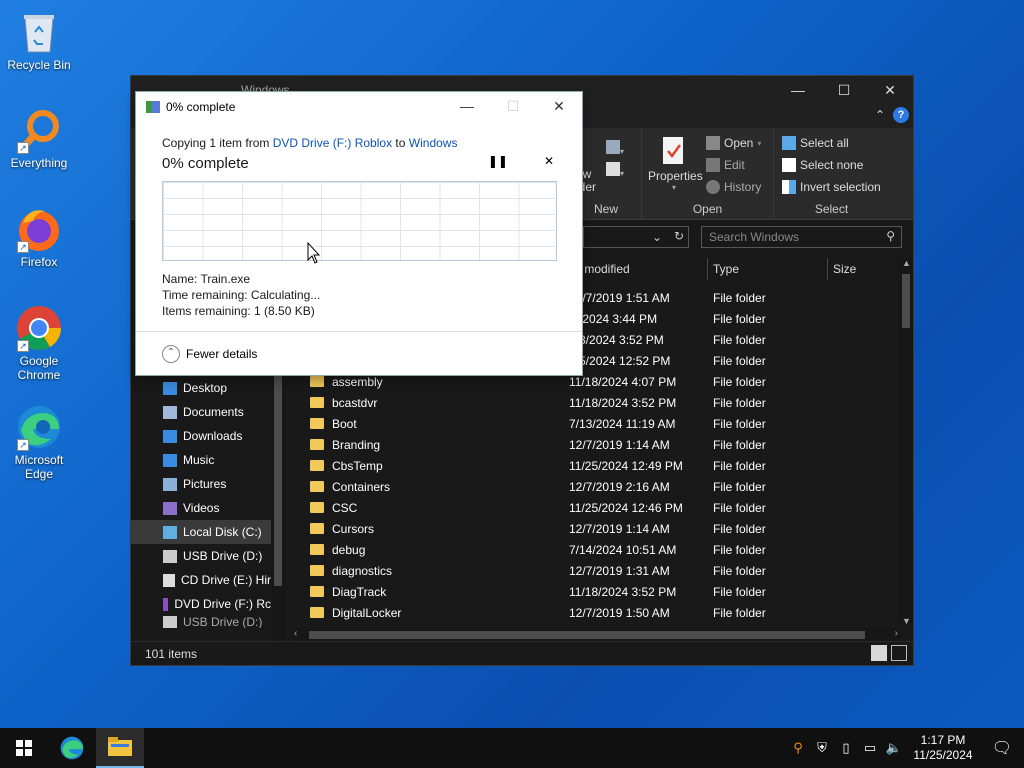 This screenshot has width=1024, height=768. Describe the element at coordinates (39, 427) in the screenshot. I see `edge-icon: ↗` at that location.